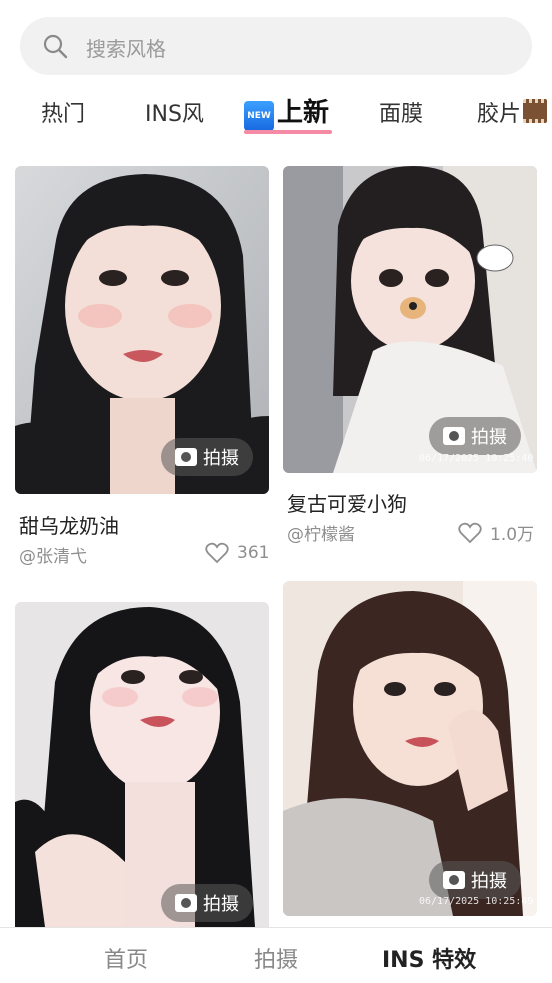 This screenshot has height=983, width=552. What do you see at coordinates (476, 458) in the screenshot?
I see `photo-timestamp: 06/17/2025 10:25:40` at bounding box center [476, 458].